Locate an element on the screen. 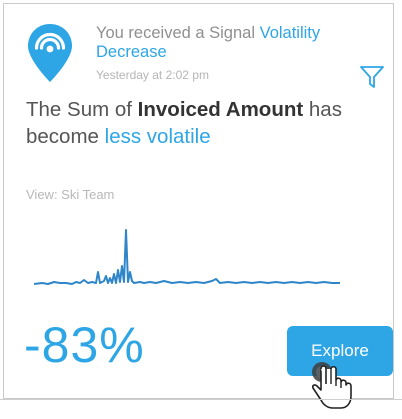 The height and width of the screenshot is (419, 402). change-percent: -83% is located at coordinates (84, 345).